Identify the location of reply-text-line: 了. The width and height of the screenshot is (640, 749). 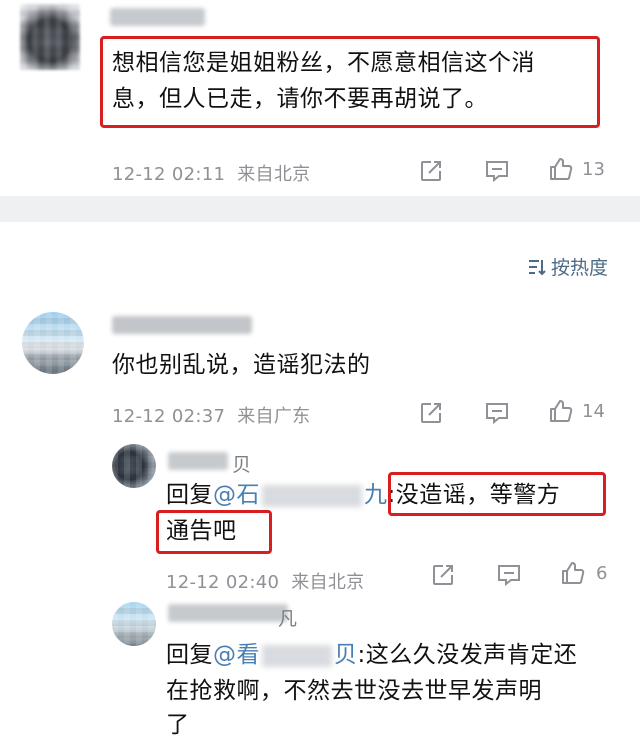
(178, 725).